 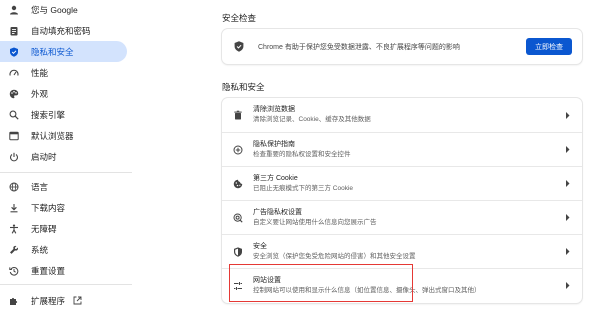 What do you see at coordinates (40, 93) in the screenshot?
I see `sidebar-item-label: 外观` at bounding box center [40, 93].